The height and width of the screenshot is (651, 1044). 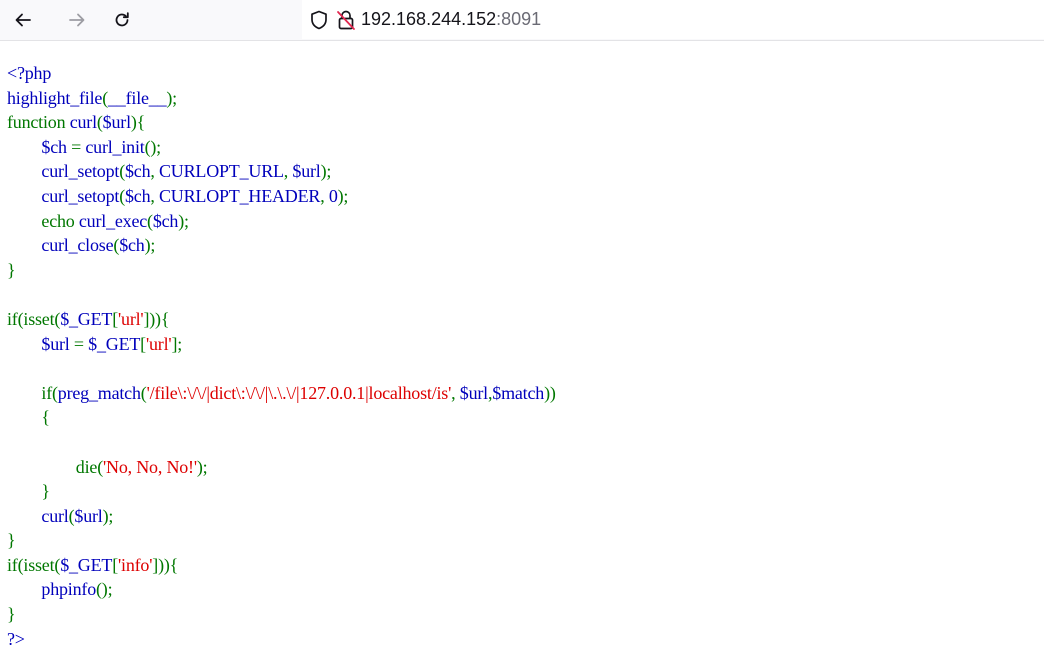 I want to click on code-token: curl_close, so click(x=77, y=245).